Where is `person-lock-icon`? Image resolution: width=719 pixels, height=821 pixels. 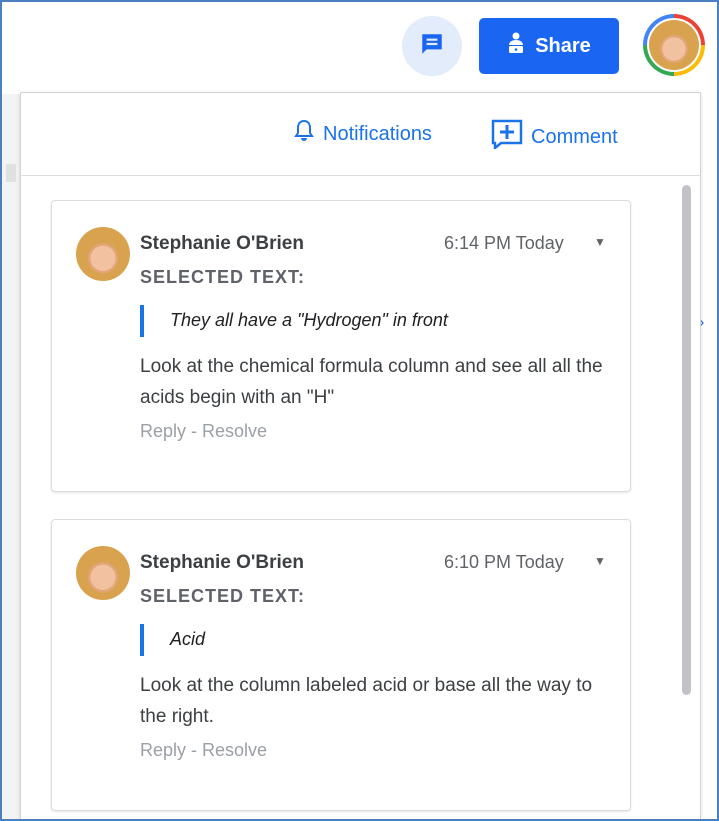
person-lock-icon is located at coordinates (516, 46).